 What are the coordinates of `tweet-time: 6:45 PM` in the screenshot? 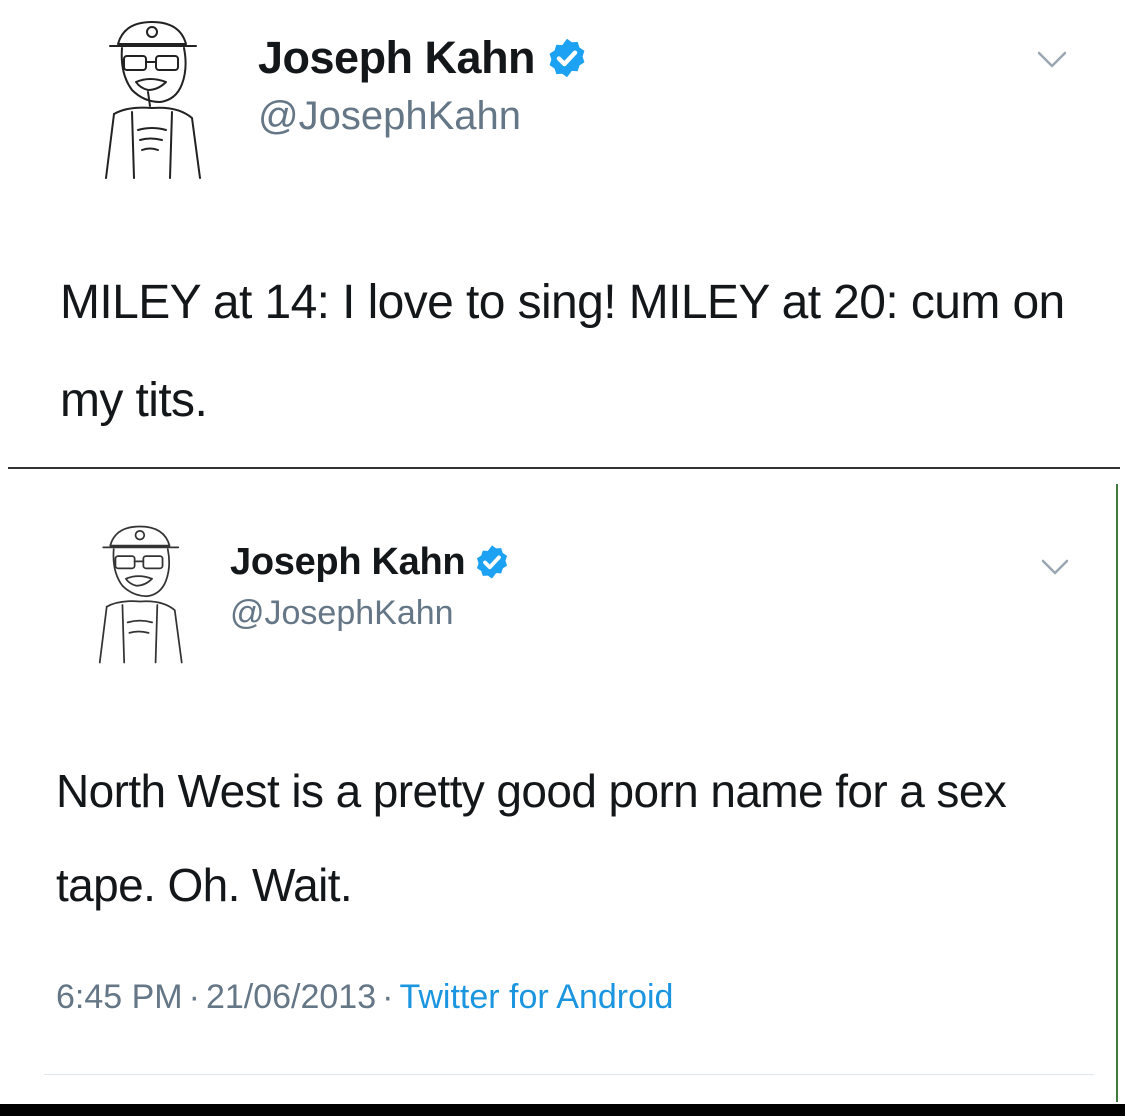 It's located at (119, 997).